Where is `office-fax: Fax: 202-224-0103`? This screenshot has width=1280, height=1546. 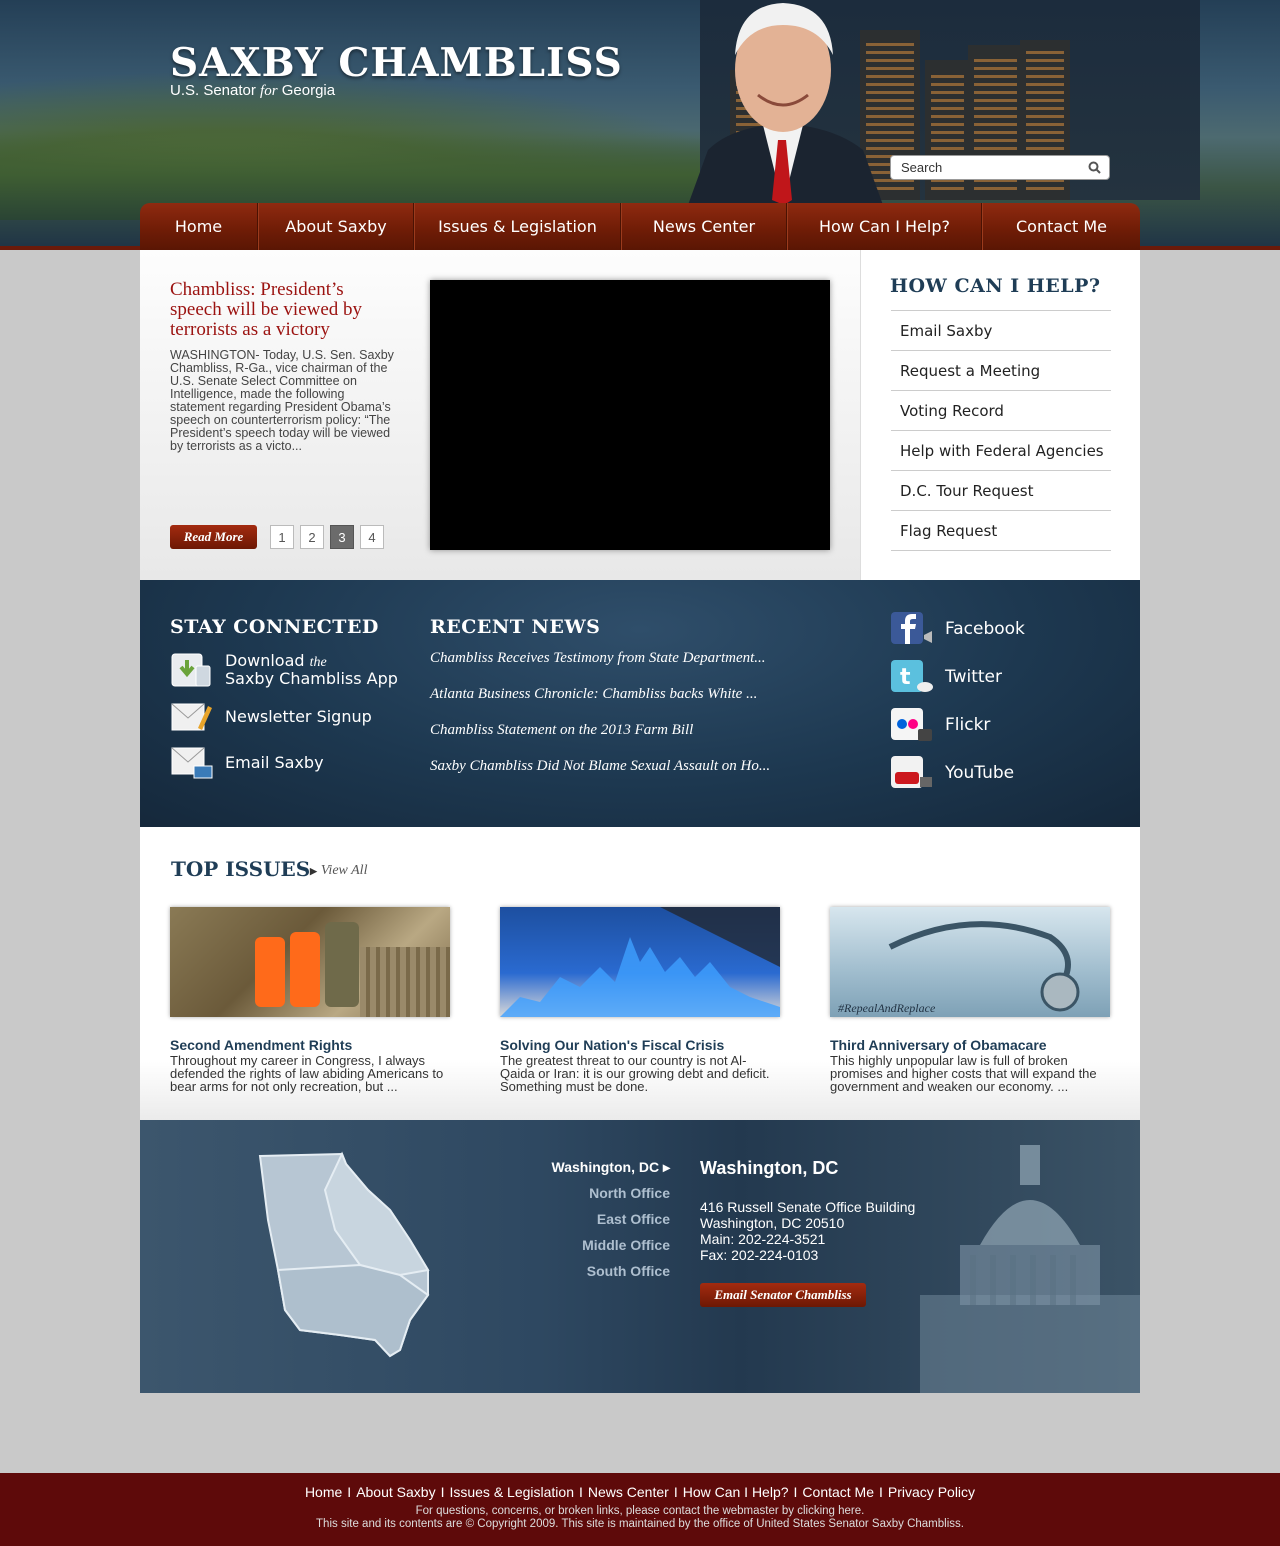 office-fax: Fax: 202-224-0103 is located at coordinates (759, 1255).